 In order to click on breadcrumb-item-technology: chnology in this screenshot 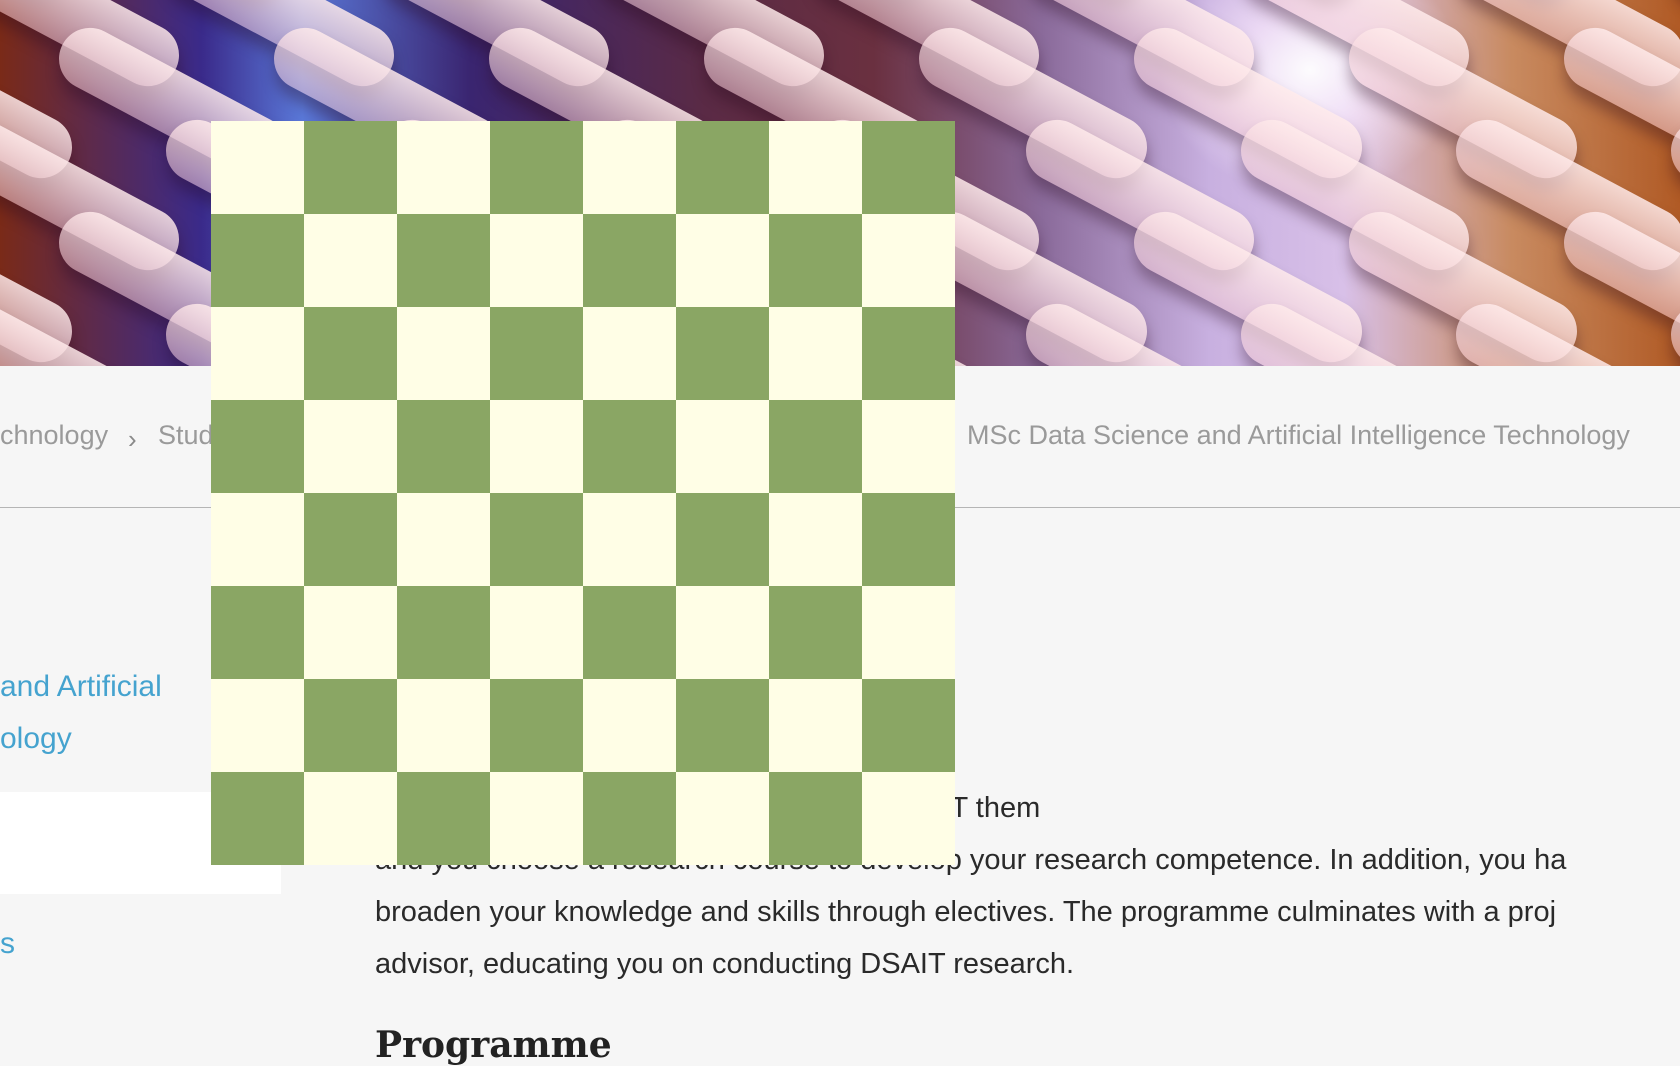, I will do `click(54, 435)`.